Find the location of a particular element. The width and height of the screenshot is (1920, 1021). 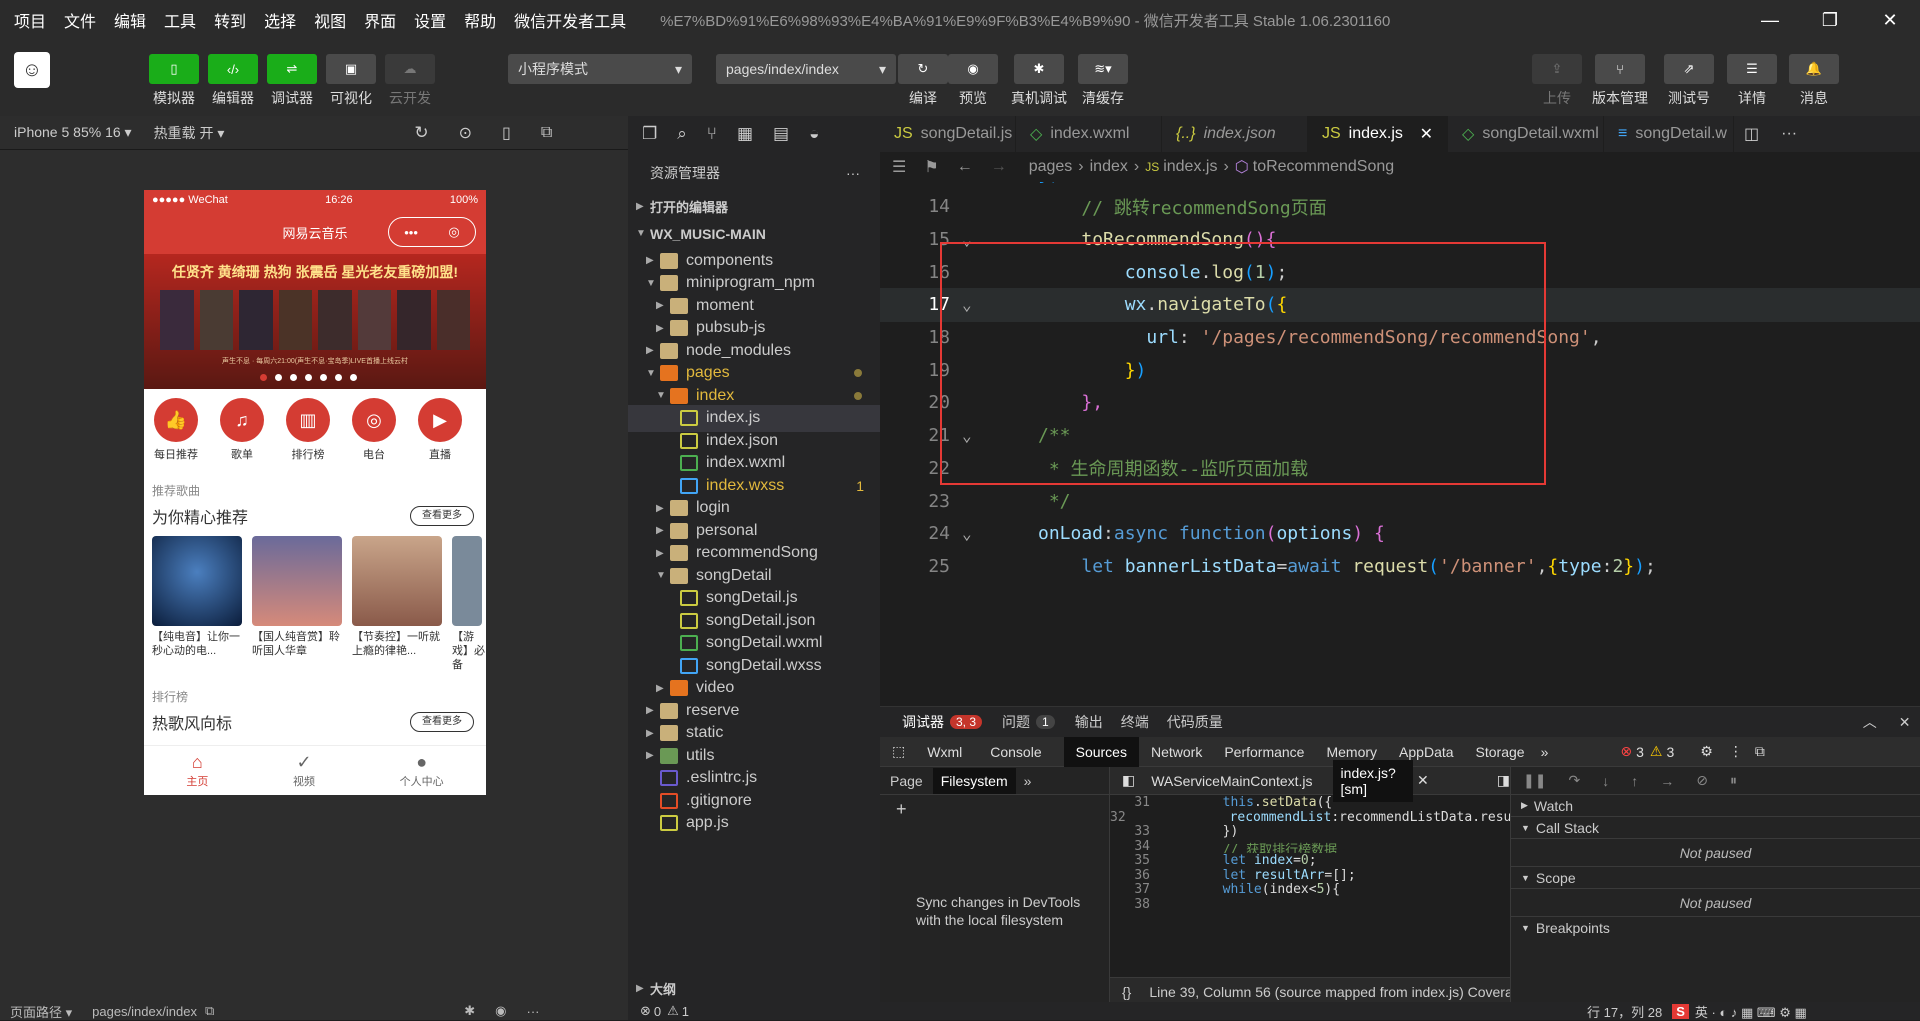

tab-video: ✓ 视频 is located at coordinates (304, 770).